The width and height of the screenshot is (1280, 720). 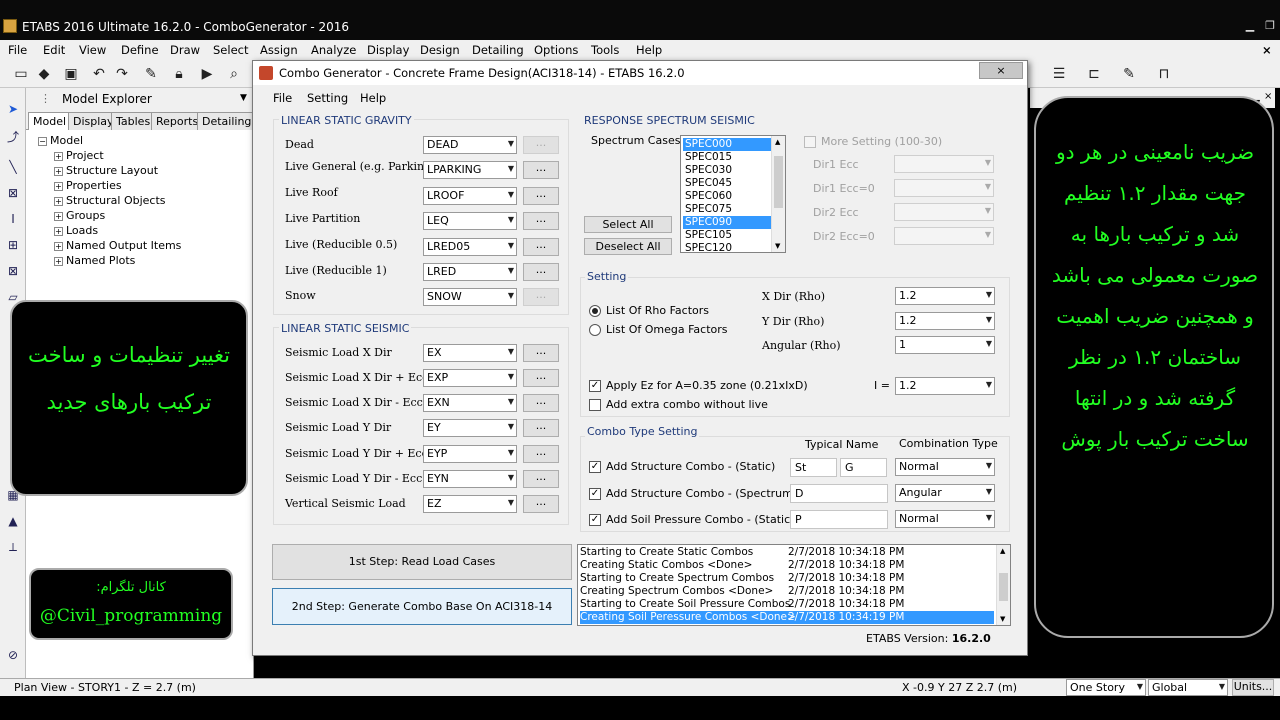 I want to click on coord-system-select: Global ▼, so click(x=1188, y=687).